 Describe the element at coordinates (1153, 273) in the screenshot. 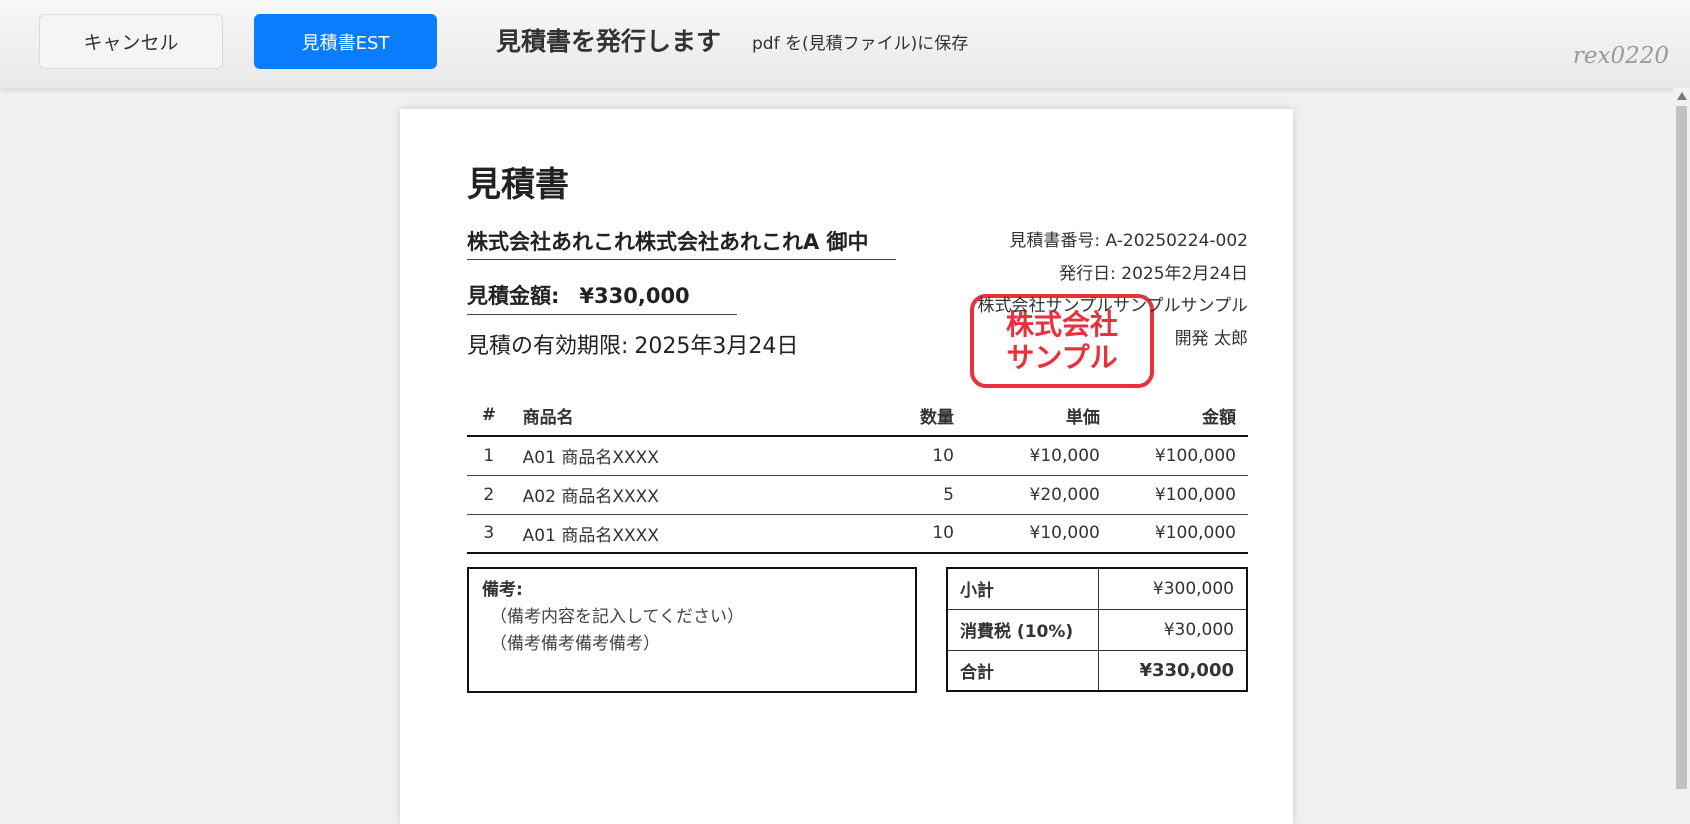

I see `issue-date: 発行日: 2025年2月24日` at that location.